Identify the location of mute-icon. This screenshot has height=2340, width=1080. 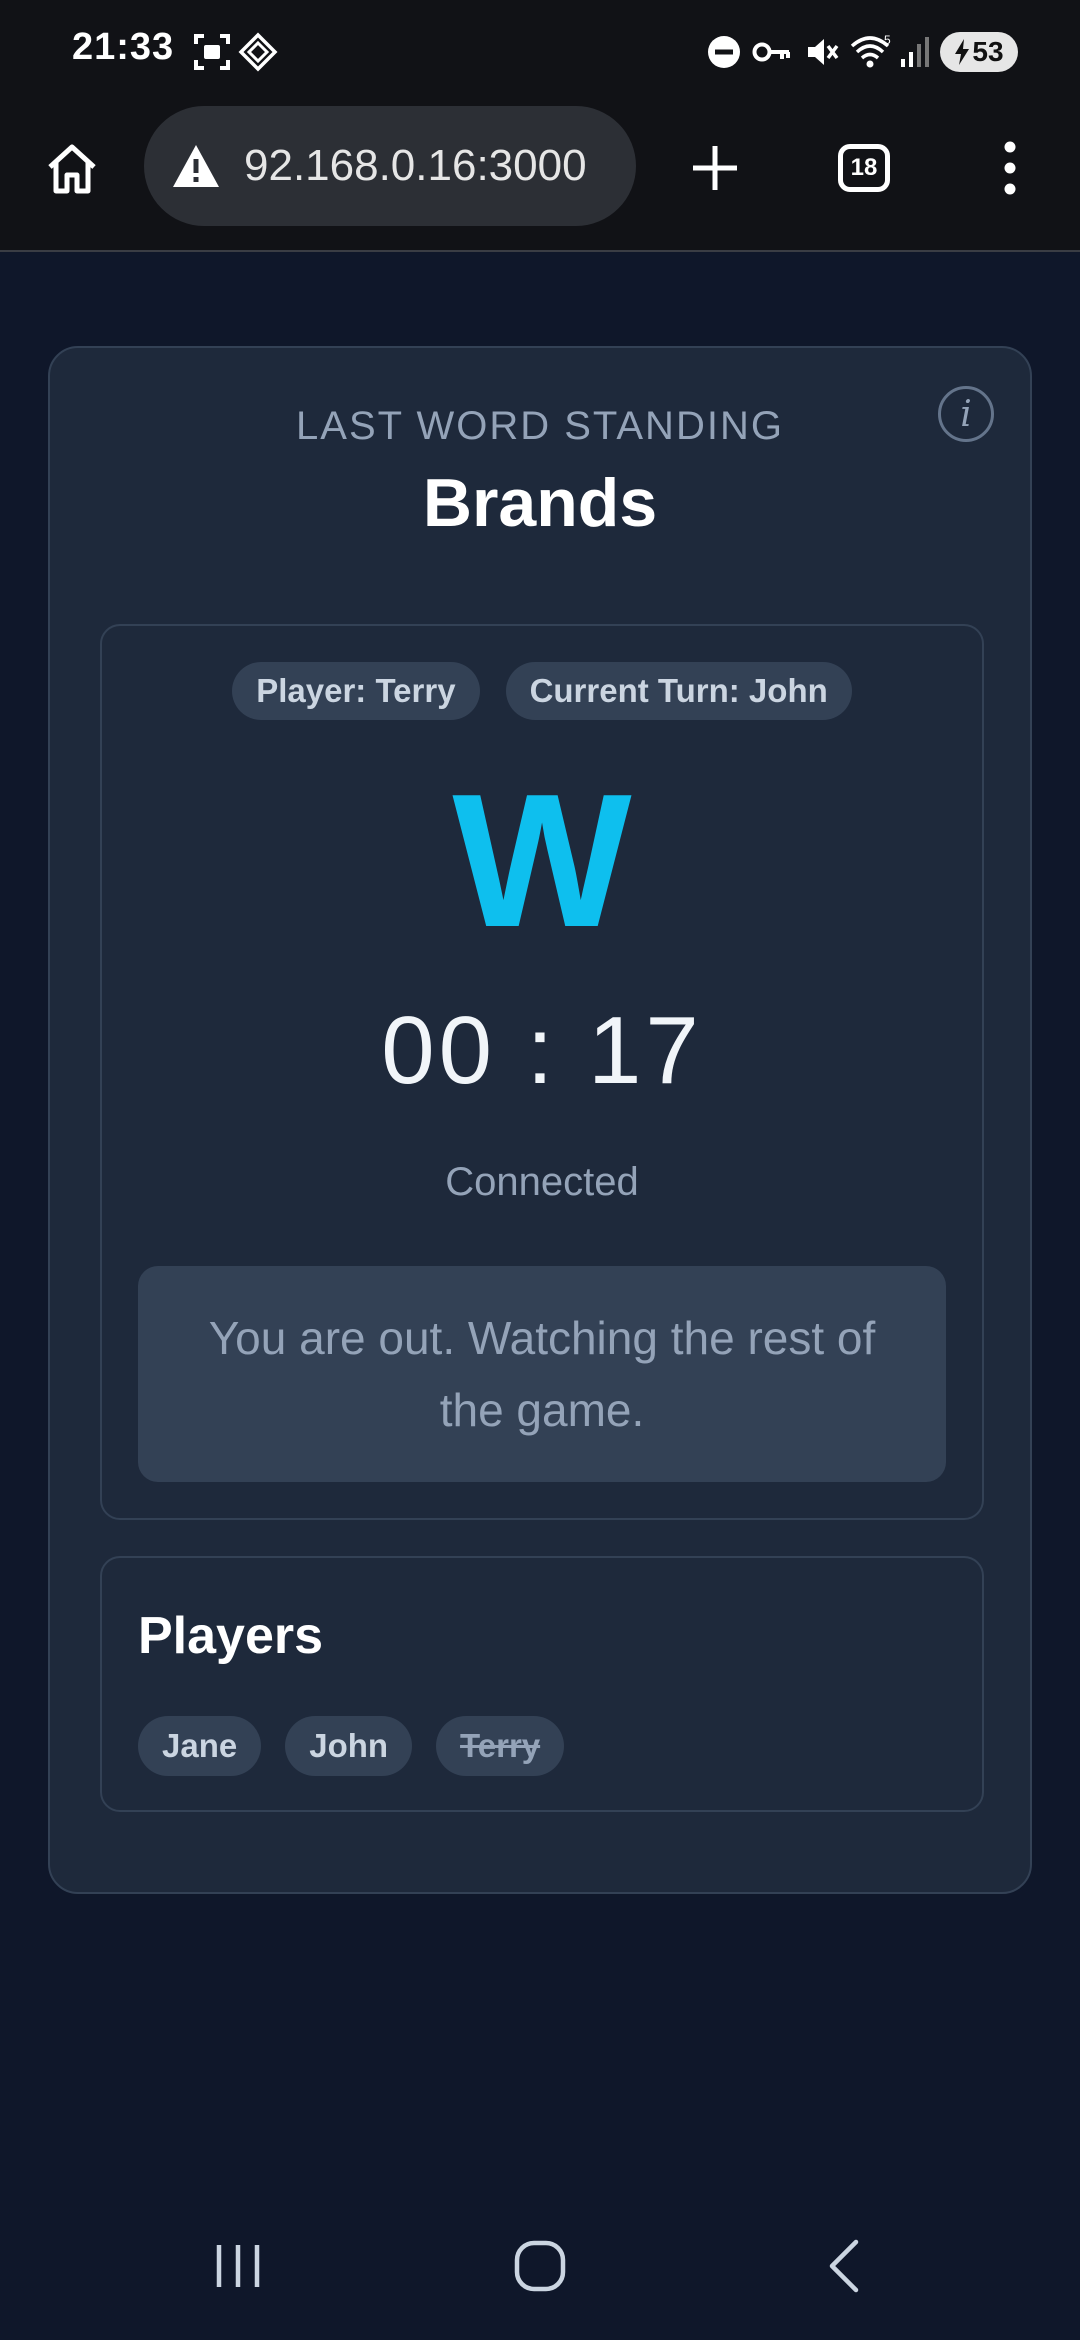
(822, 52).